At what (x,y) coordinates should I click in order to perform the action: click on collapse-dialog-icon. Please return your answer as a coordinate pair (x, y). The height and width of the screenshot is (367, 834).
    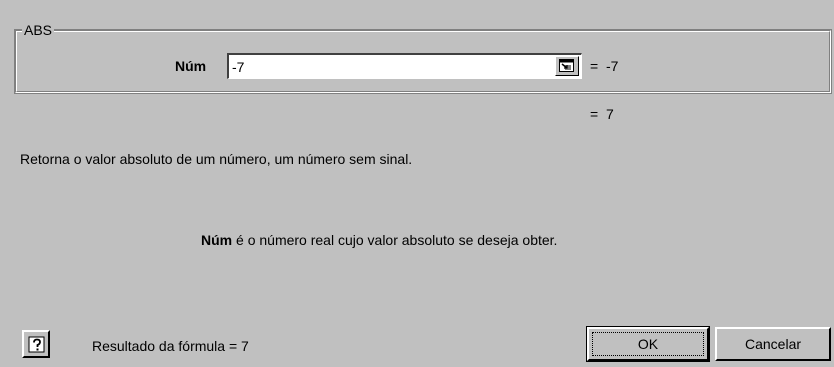
    Looking at the image, I should click on (566, 65).